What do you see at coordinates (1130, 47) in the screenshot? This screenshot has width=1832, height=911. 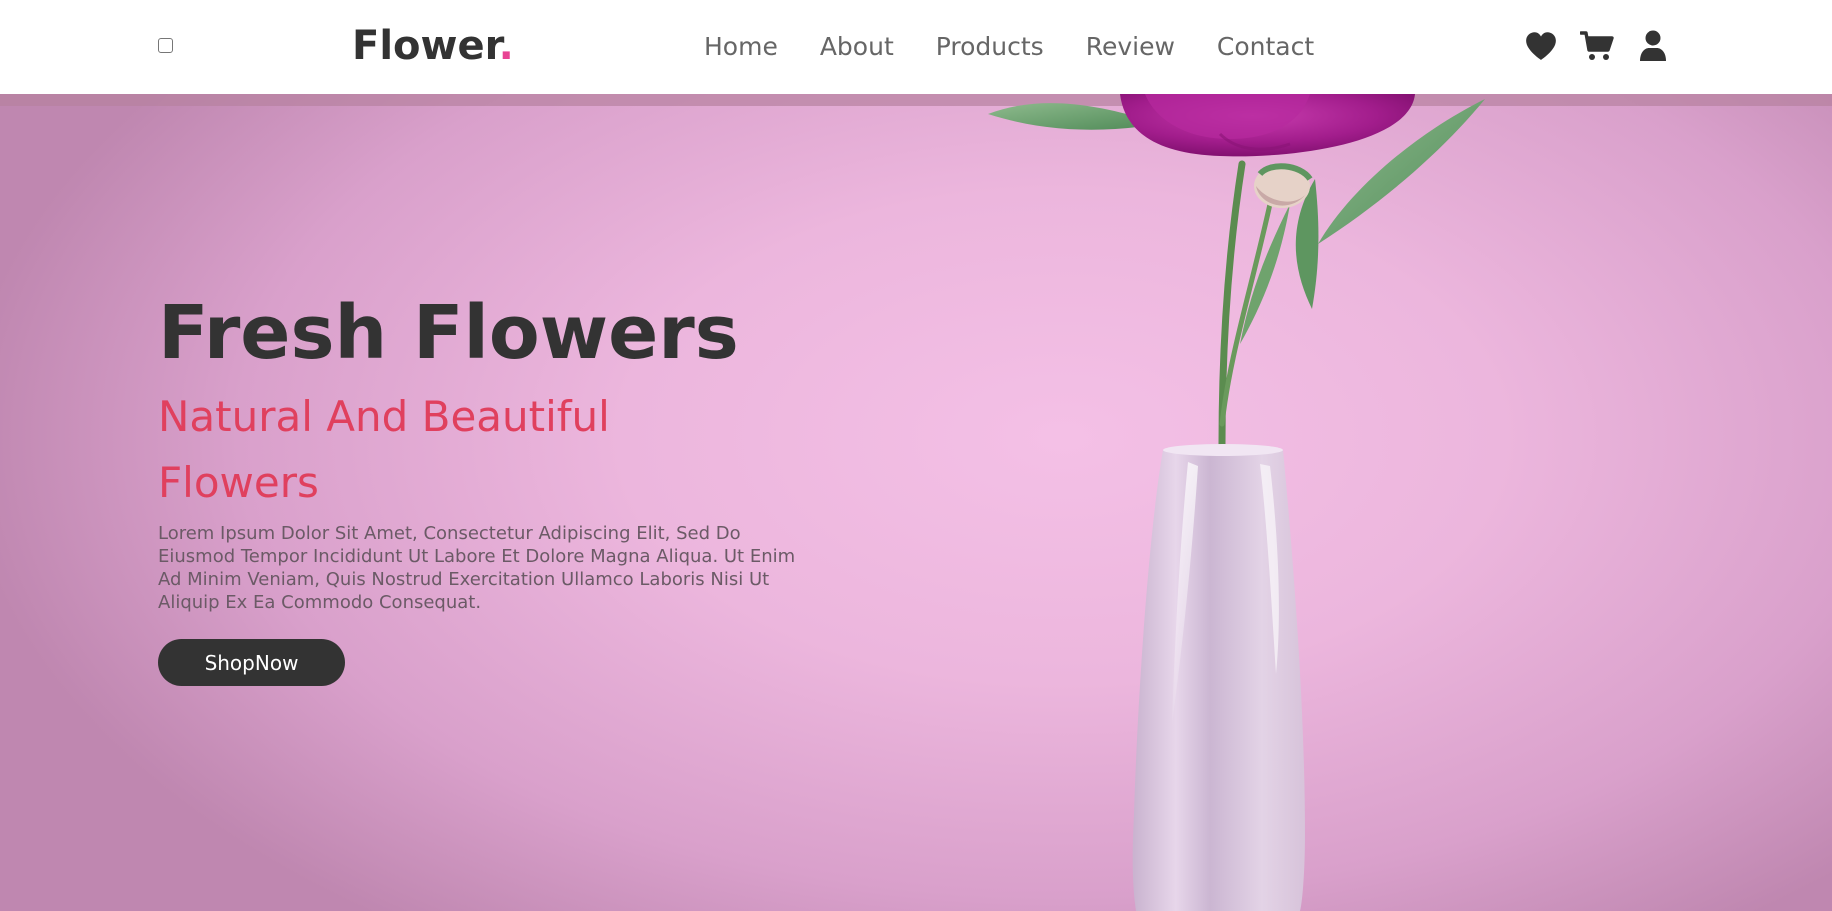 I see `nav-review: Review` at bounding box center [1130, 47].